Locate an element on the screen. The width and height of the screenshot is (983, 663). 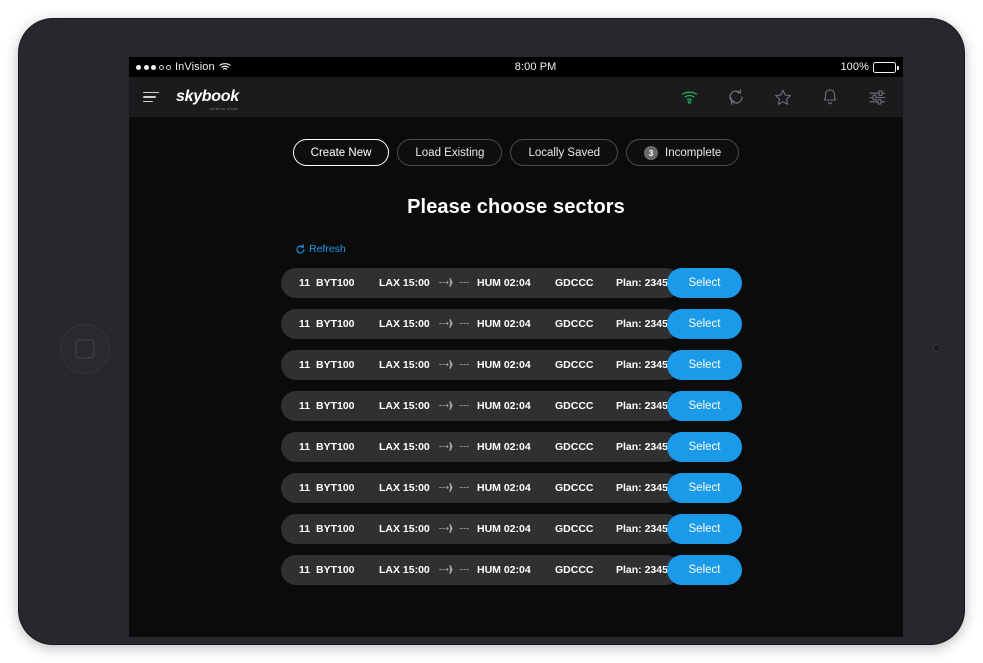
tab-locally-saved: Locally Saved is located at coordinates (564, 152).